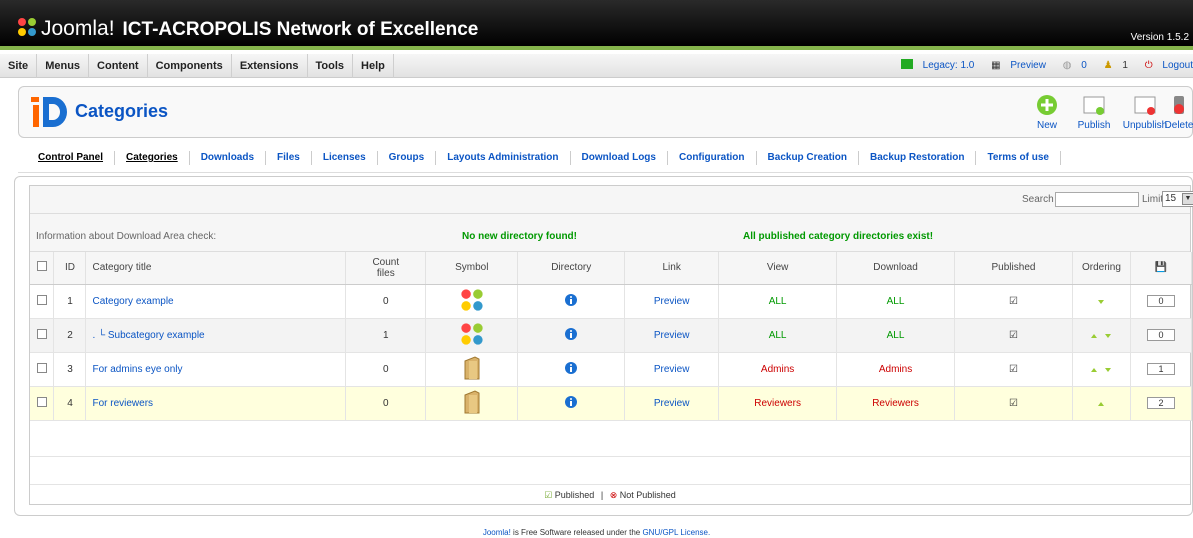 This screenshot has width=1193, height=538. I want to click on select-all-checkbox, so click(42, 268).